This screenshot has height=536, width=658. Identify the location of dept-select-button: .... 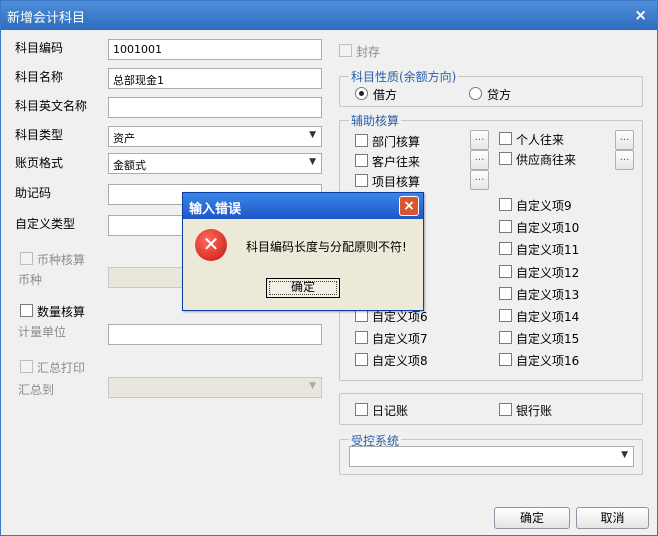
(479, 140).